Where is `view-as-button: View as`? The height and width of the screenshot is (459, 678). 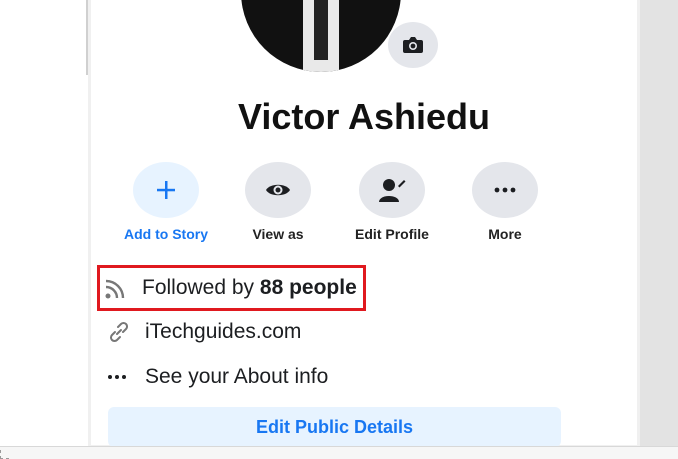
view-as-button: View as is located at coordinates (278, 202).